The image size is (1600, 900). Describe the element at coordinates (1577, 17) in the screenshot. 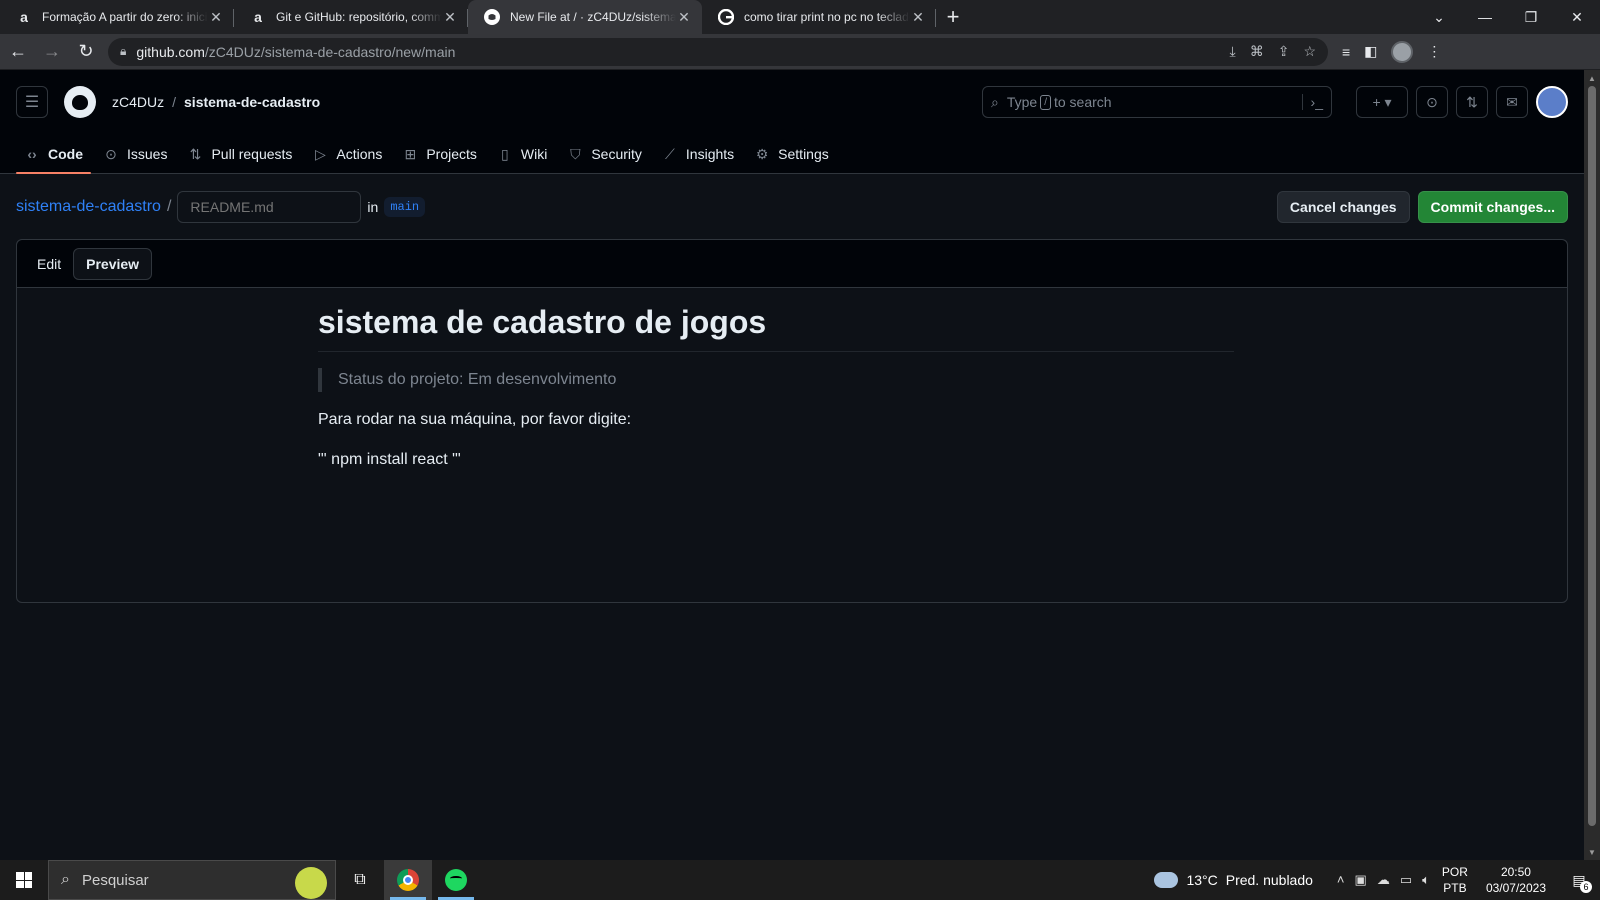

I see `close-window-button: ✕` at that location.